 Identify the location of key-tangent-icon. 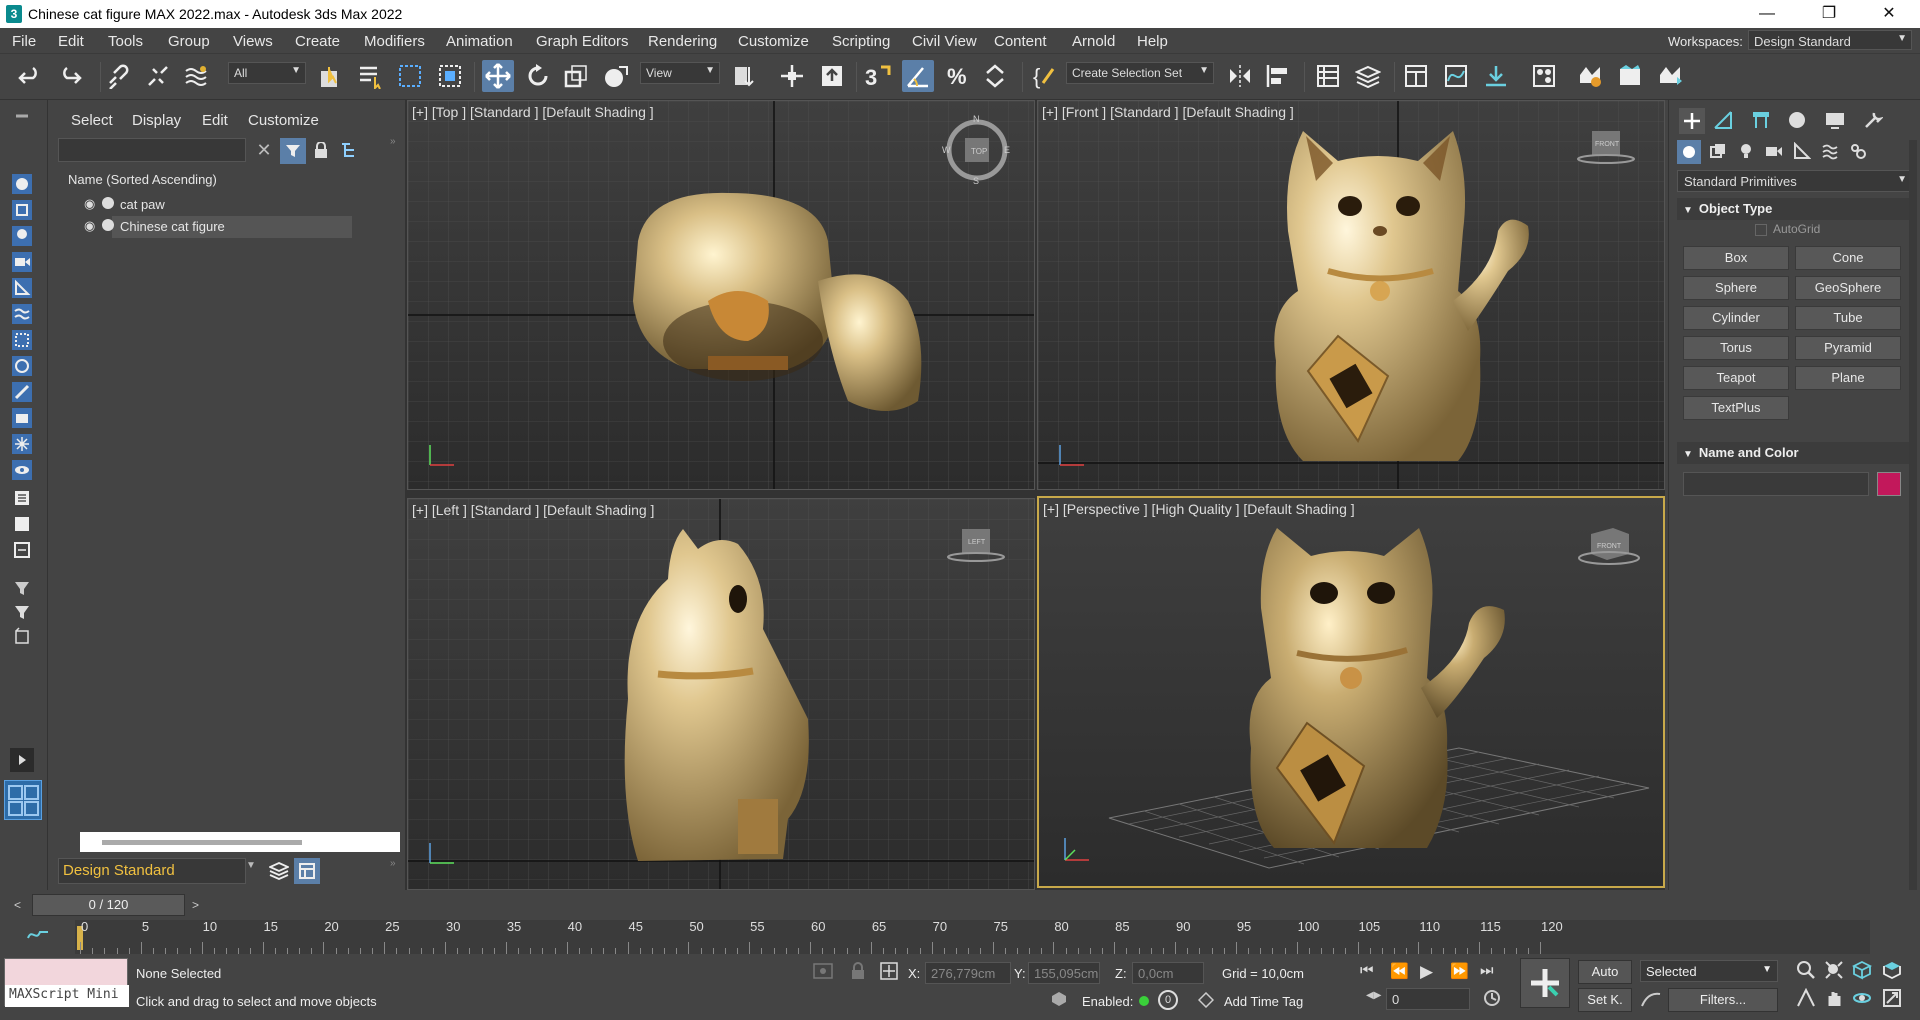
(1651, 1000).